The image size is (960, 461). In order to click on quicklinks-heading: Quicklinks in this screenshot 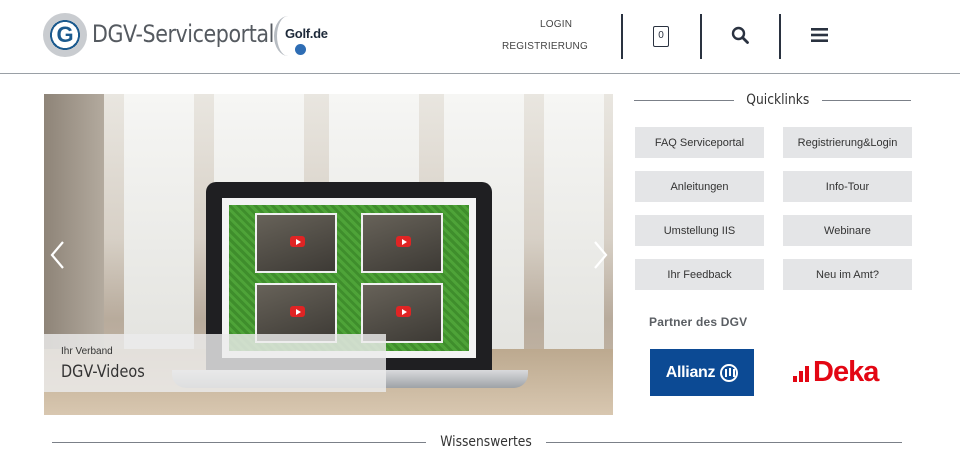, I will do `click(772, 100)`.